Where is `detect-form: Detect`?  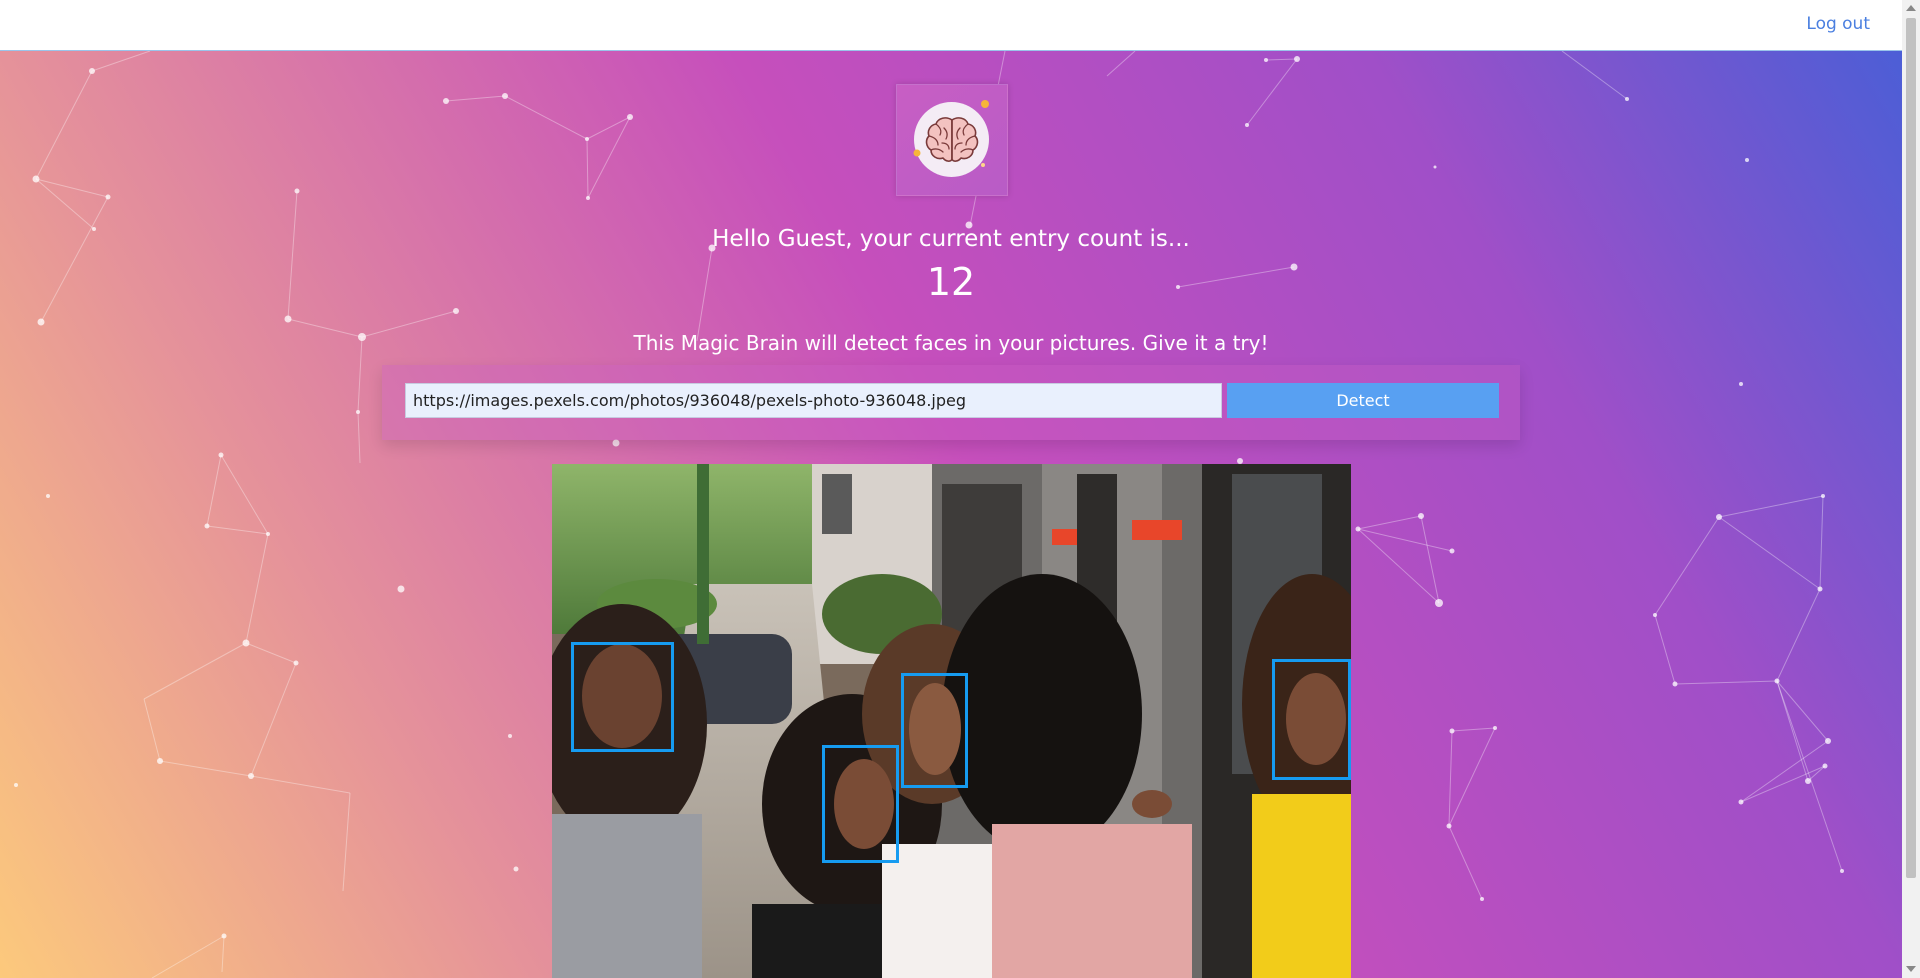 detect-form: Detect is located at coordinates (951, 402).